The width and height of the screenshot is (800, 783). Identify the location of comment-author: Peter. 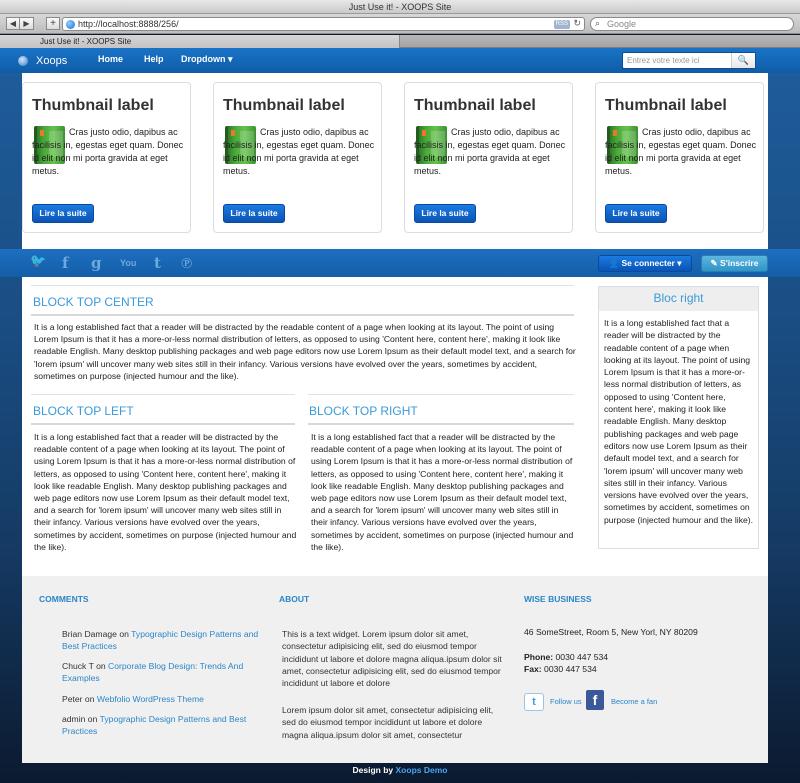
(72, 699).